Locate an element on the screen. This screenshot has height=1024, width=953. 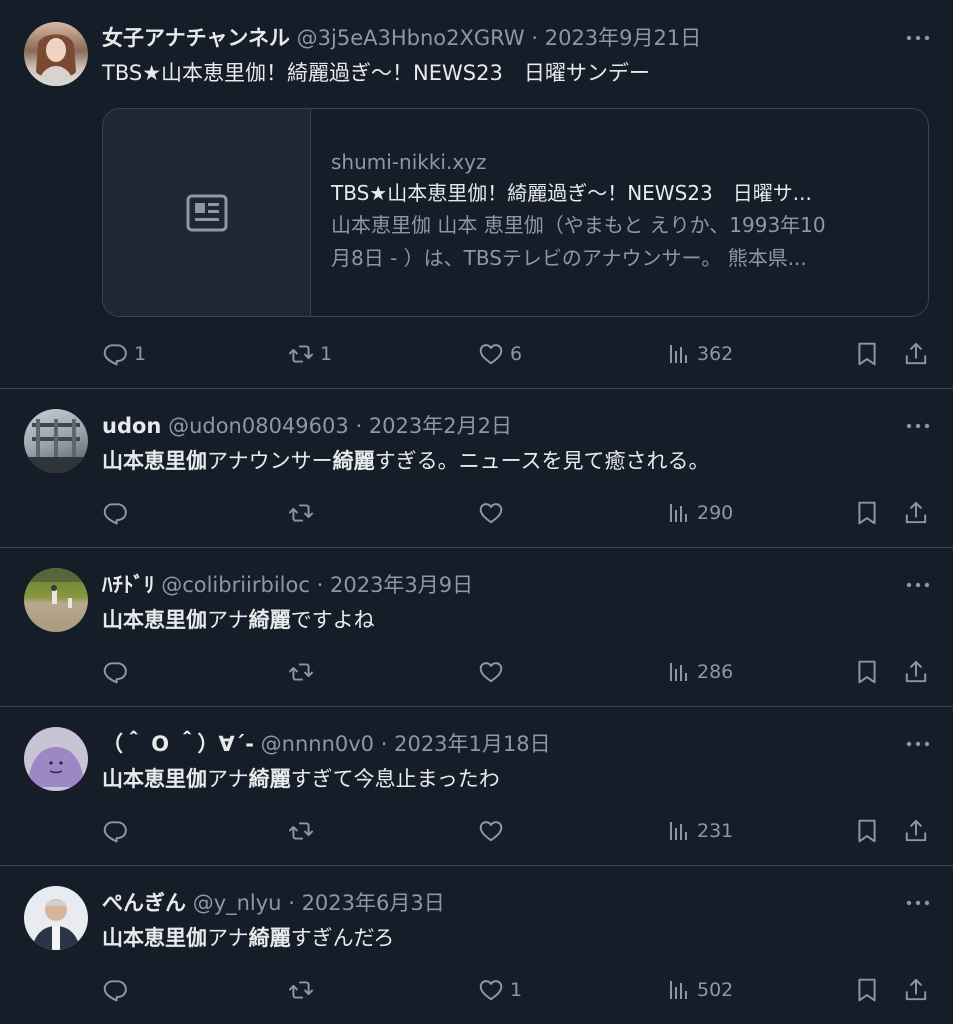
reply-button: 1 is located at coordinates (124, 354).